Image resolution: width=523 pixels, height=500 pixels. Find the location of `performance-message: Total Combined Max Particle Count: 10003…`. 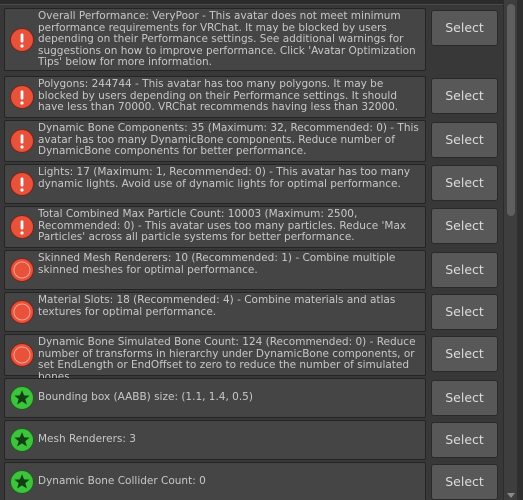

performance-message: Total Combined Max Particle Count: 10003… is located at coordinates (222, 226).